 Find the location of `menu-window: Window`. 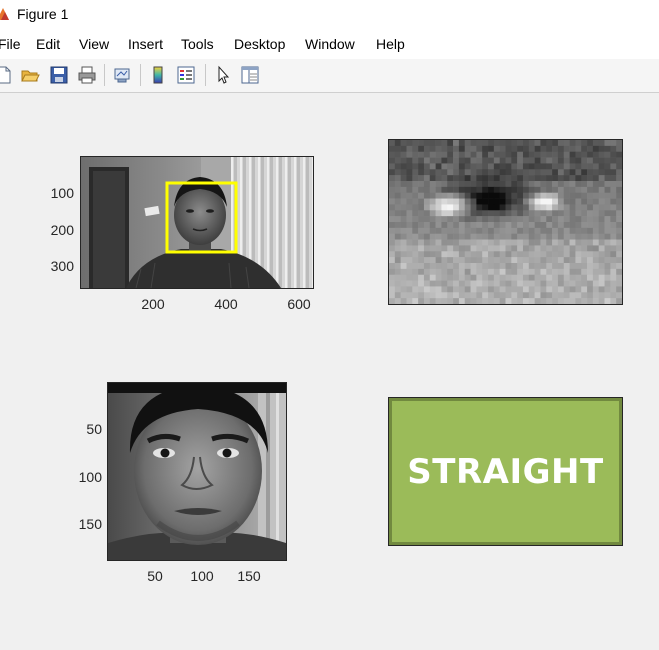

menu-window: Window is located at coordinates (330, 44).